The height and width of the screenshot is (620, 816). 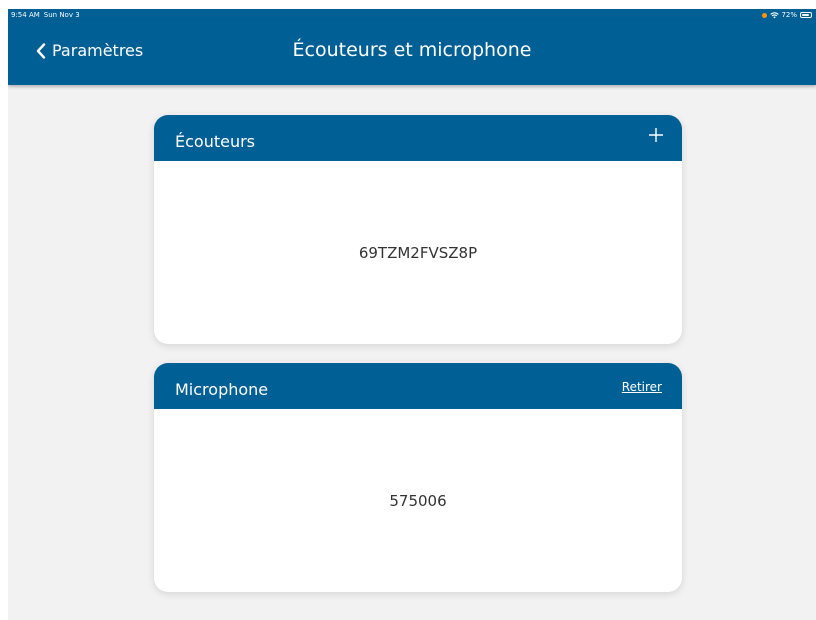 I want to click on status-time-date: 9:54 AM Sun Nov 3, so click(x=45, y=15).